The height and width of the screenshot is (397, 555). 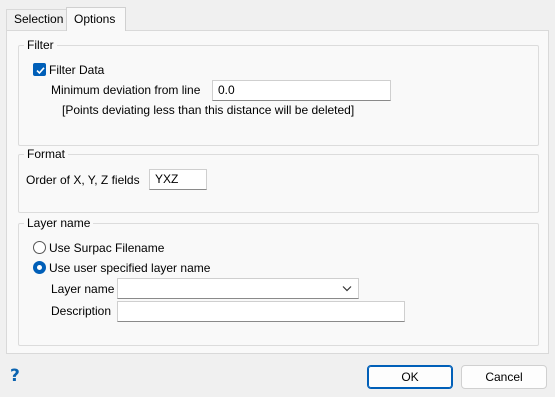 I want to click on use-surpac-filename-radio, so click(x=39, y=247).